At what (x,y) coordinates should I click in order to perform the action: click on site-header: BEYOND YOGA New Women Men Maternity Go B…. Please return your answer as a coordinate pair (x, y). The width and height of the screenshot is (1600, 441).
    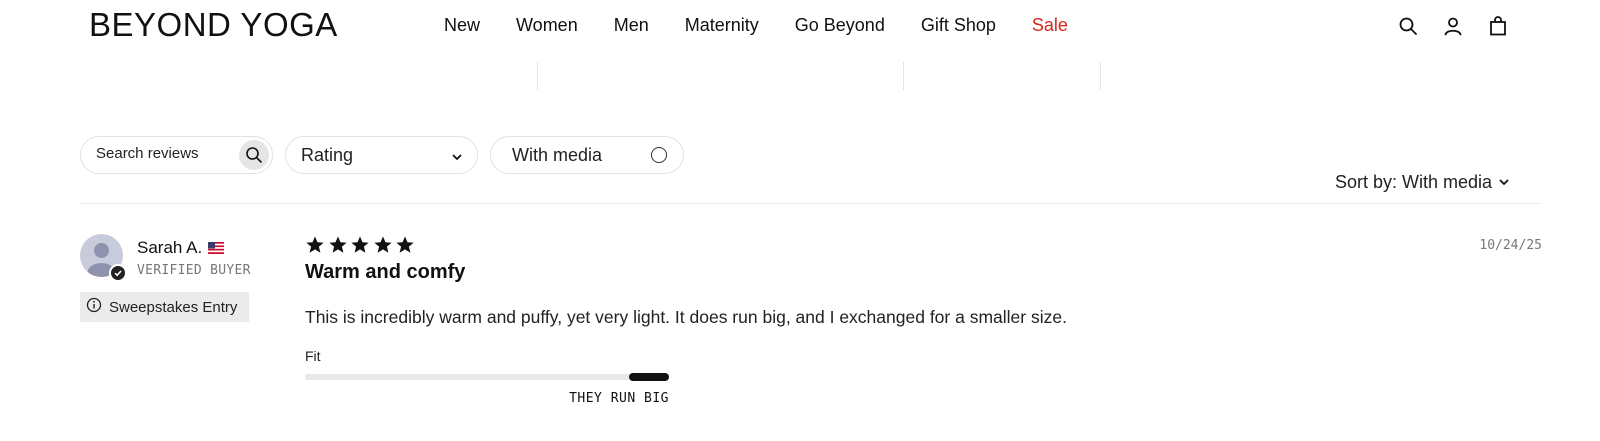
    Looking at the image, I should click on (800, 25).